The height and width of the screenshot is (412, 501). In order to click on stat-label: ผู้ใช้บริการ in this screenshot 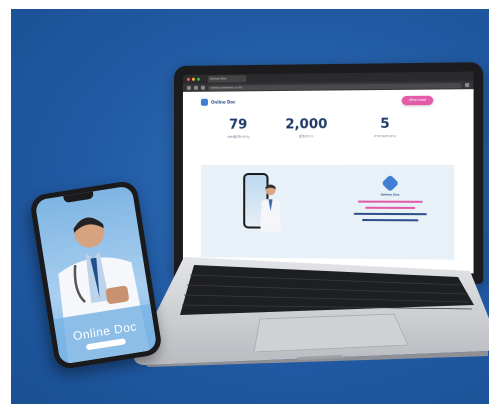, I will do `click(307, 136)`.